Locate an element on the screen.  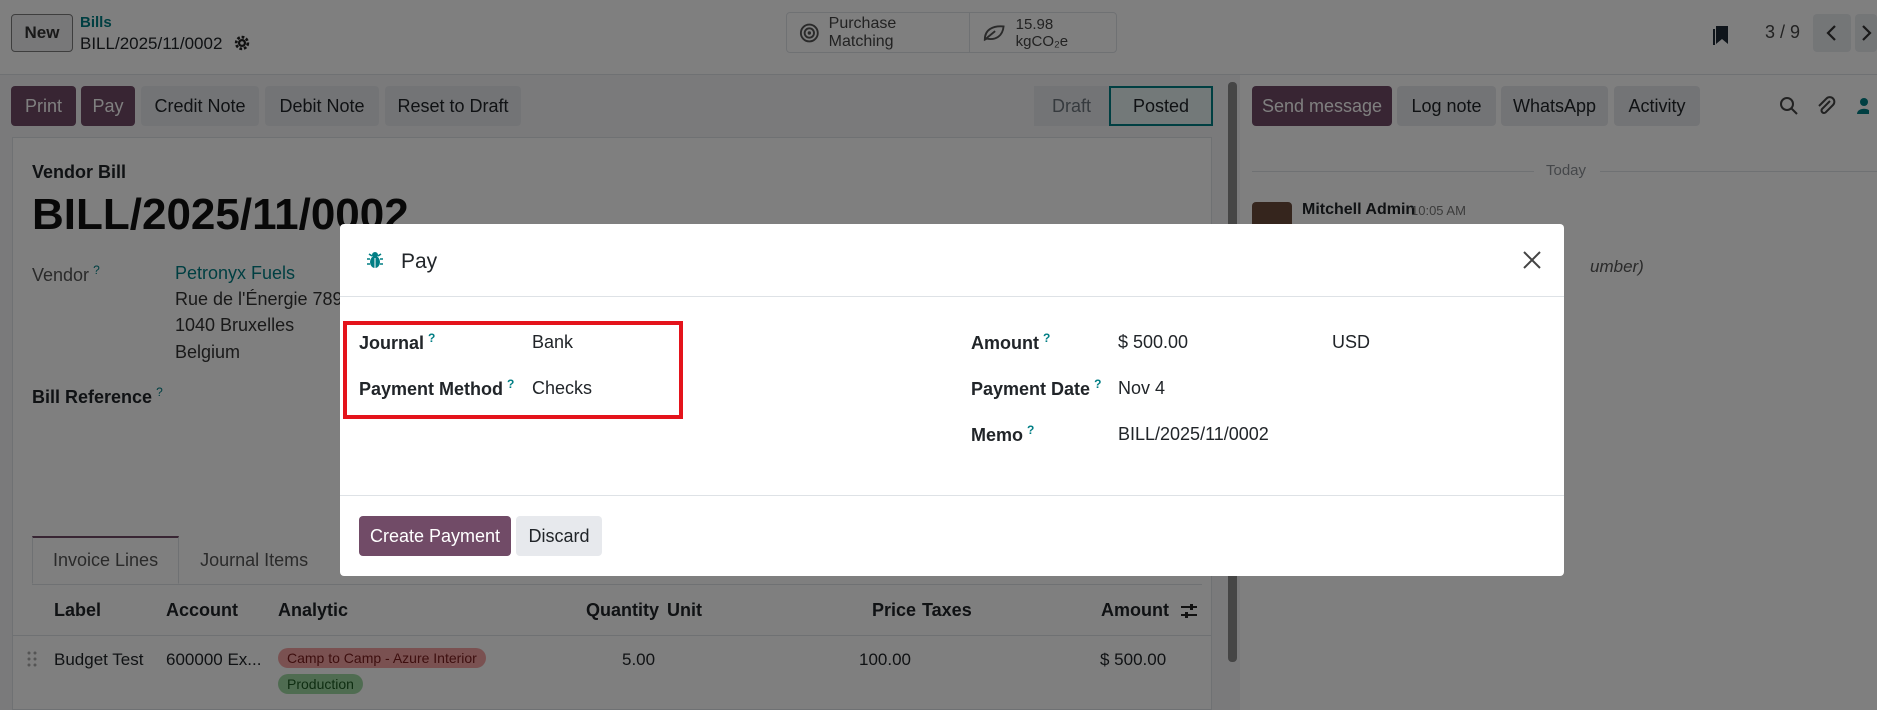
dialog-title: Pay is located at coordinates (419, 261).